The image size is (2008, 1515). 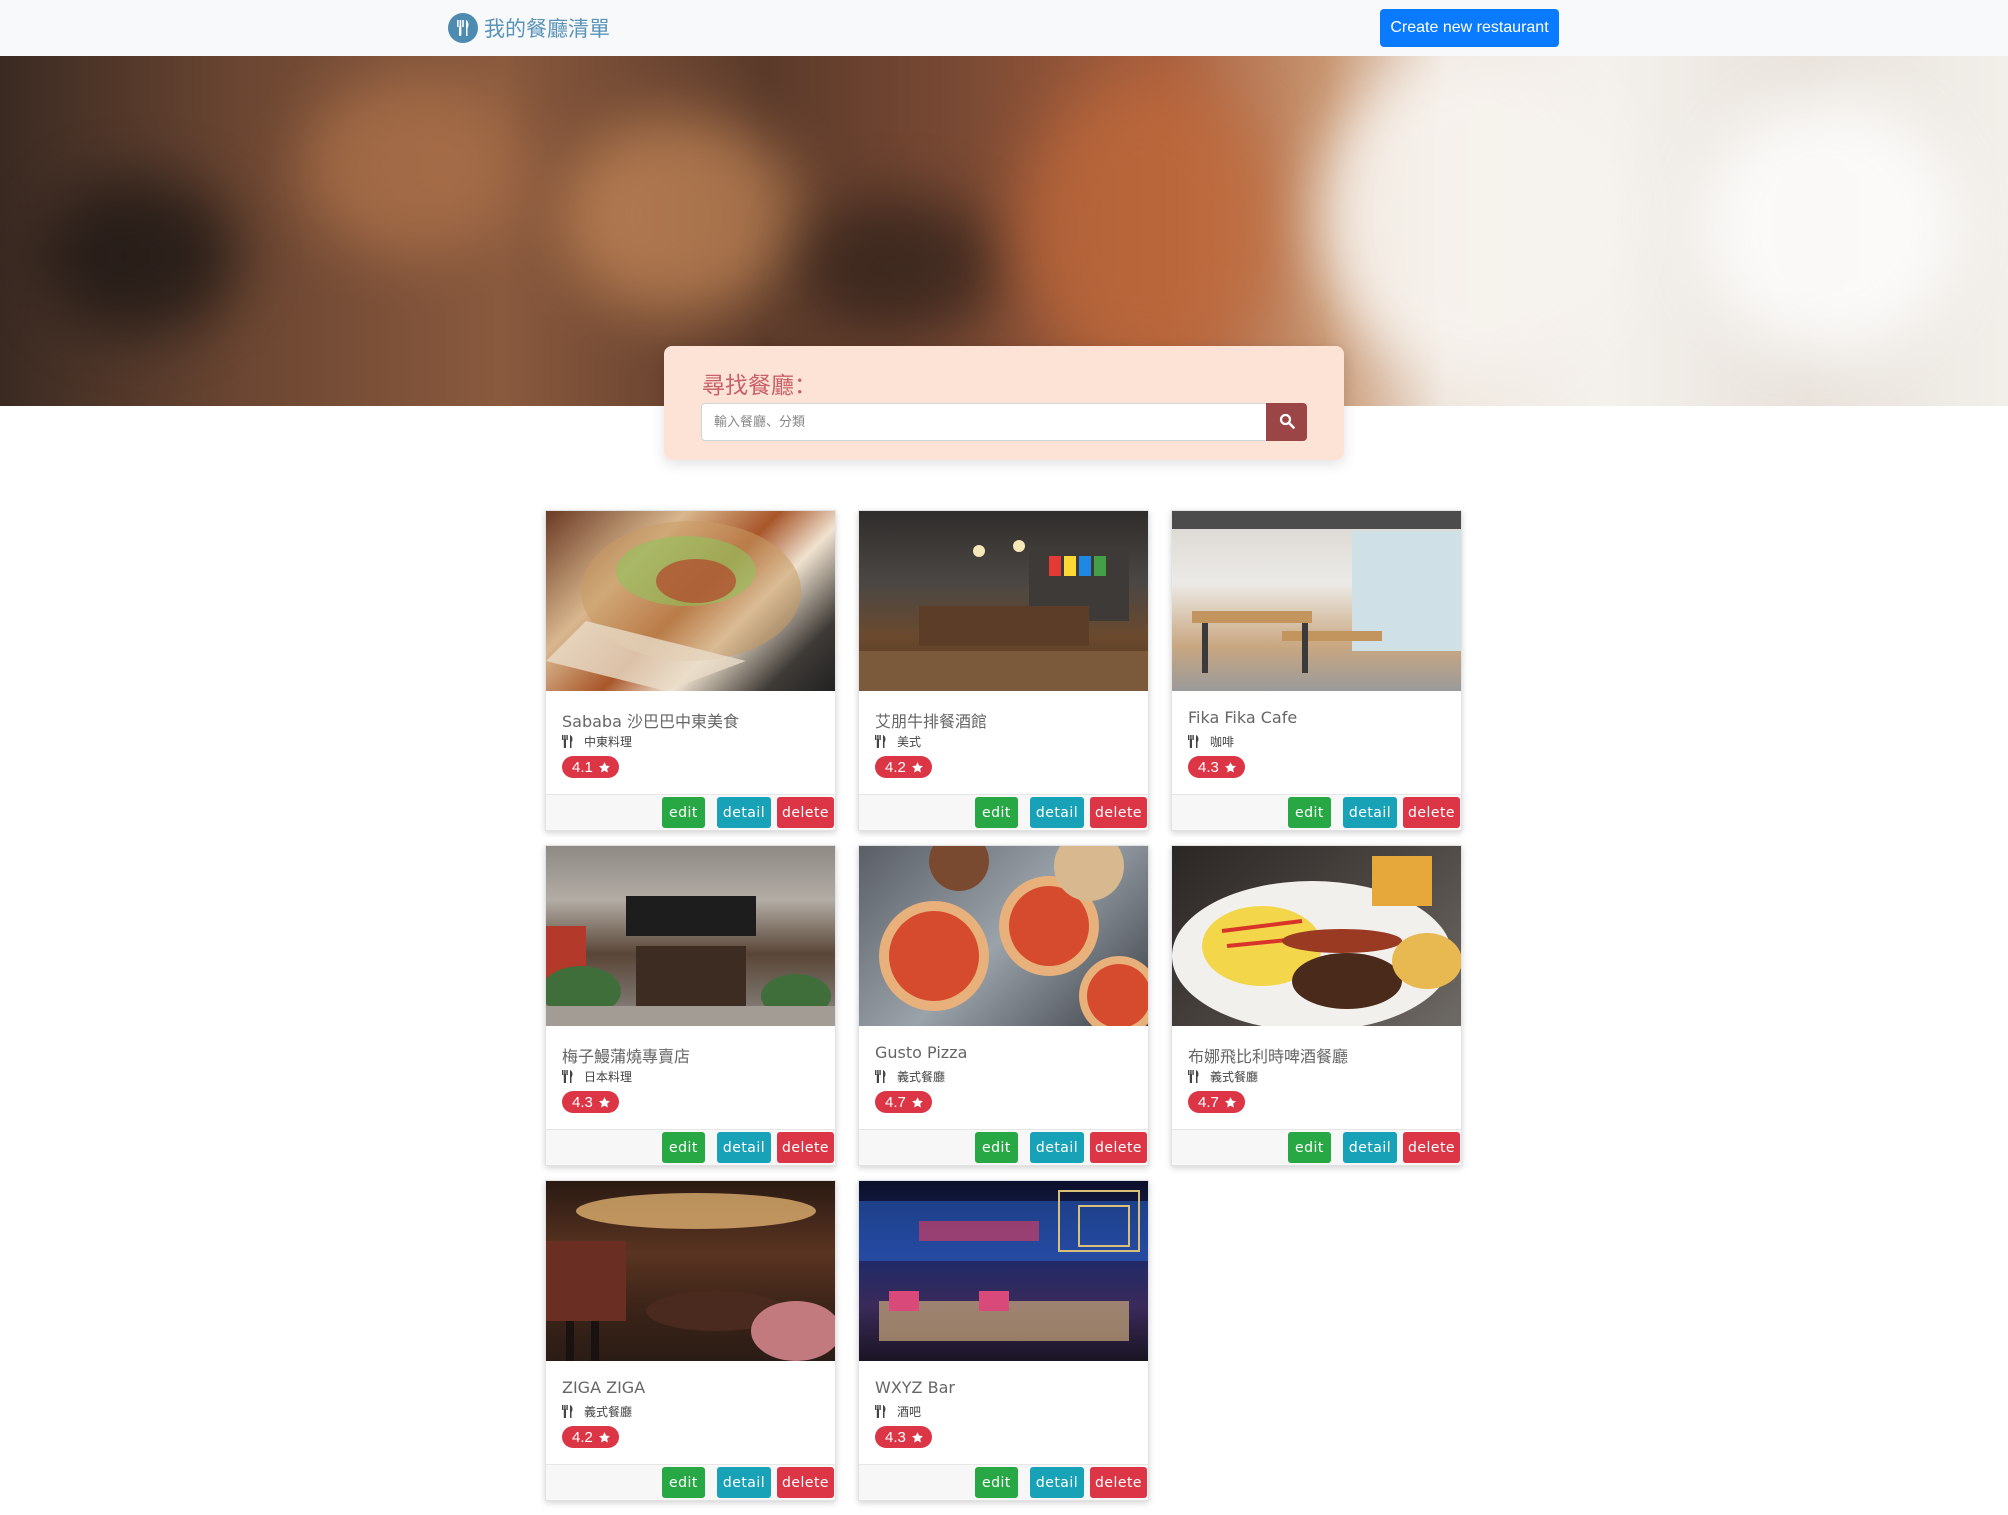 What do you see at coordinates (915, 1387) in the screenshot?
I see `restaurant-name: WXYZ Bar` at bounding box center [915, 1387].